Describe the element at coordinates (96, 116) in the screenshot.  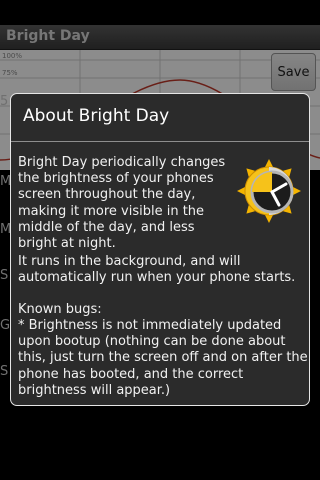
I see `dialog-title: About Bright Day` at that location.